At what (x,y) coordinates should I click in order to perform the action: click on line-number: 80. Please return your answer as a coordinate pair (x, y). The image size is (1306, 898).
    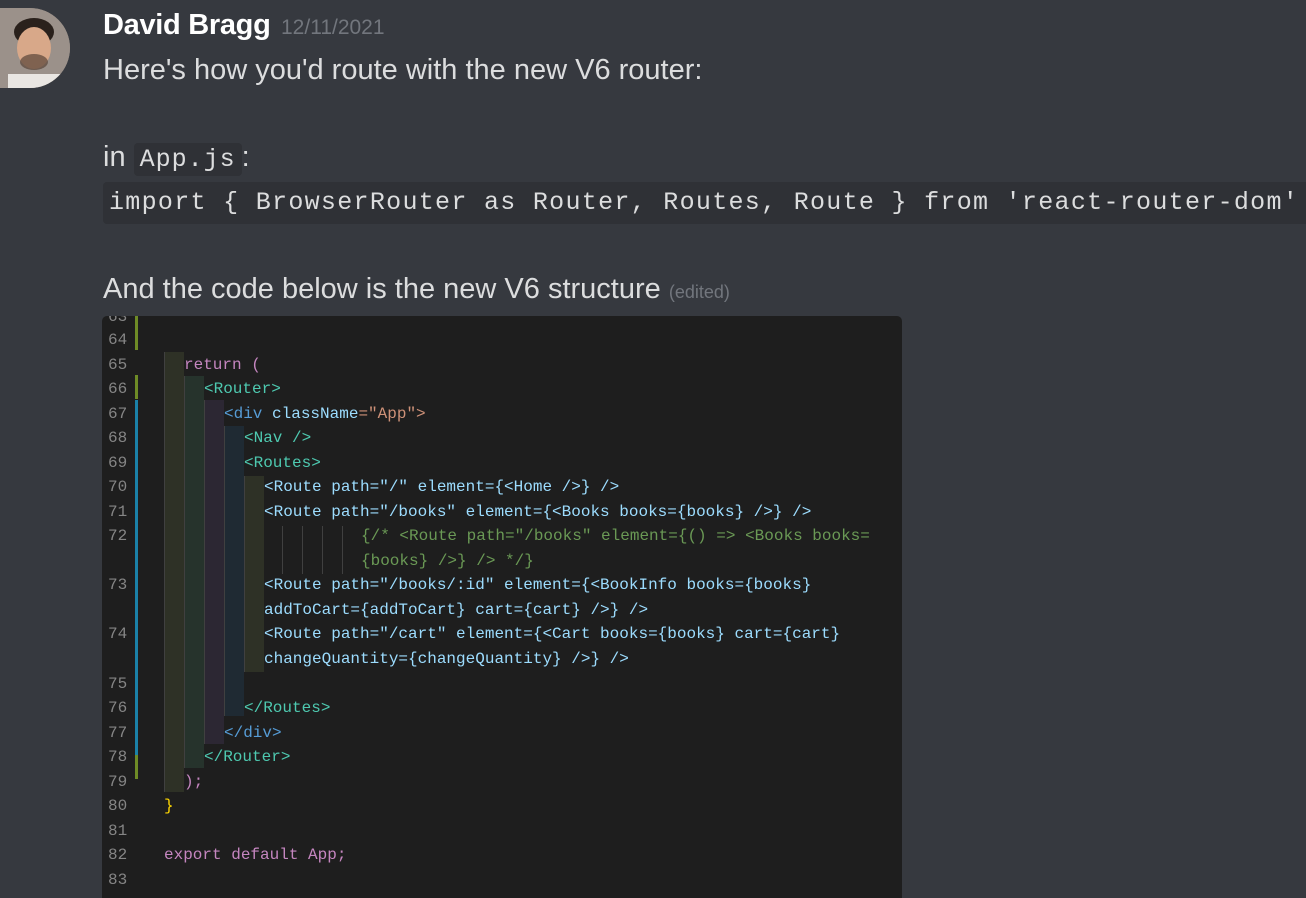
    Looking at the image, I should click on (118, 806).